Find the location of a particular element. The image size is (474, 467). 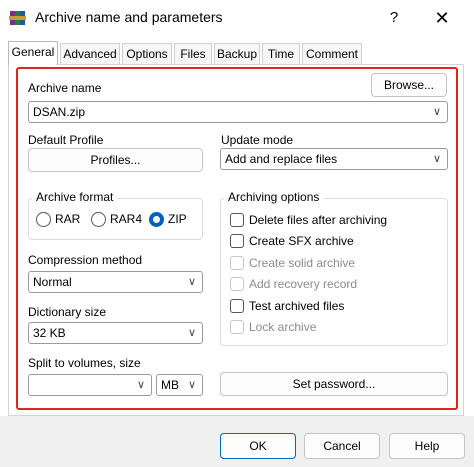

archive-name-value: DSAN.zip is located at coordinates (59, 112).